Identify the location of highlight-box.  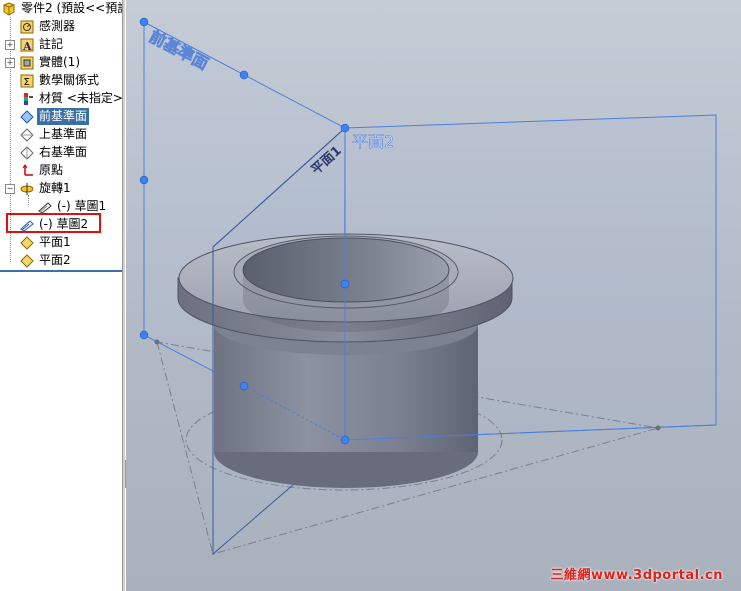
(53, 223).